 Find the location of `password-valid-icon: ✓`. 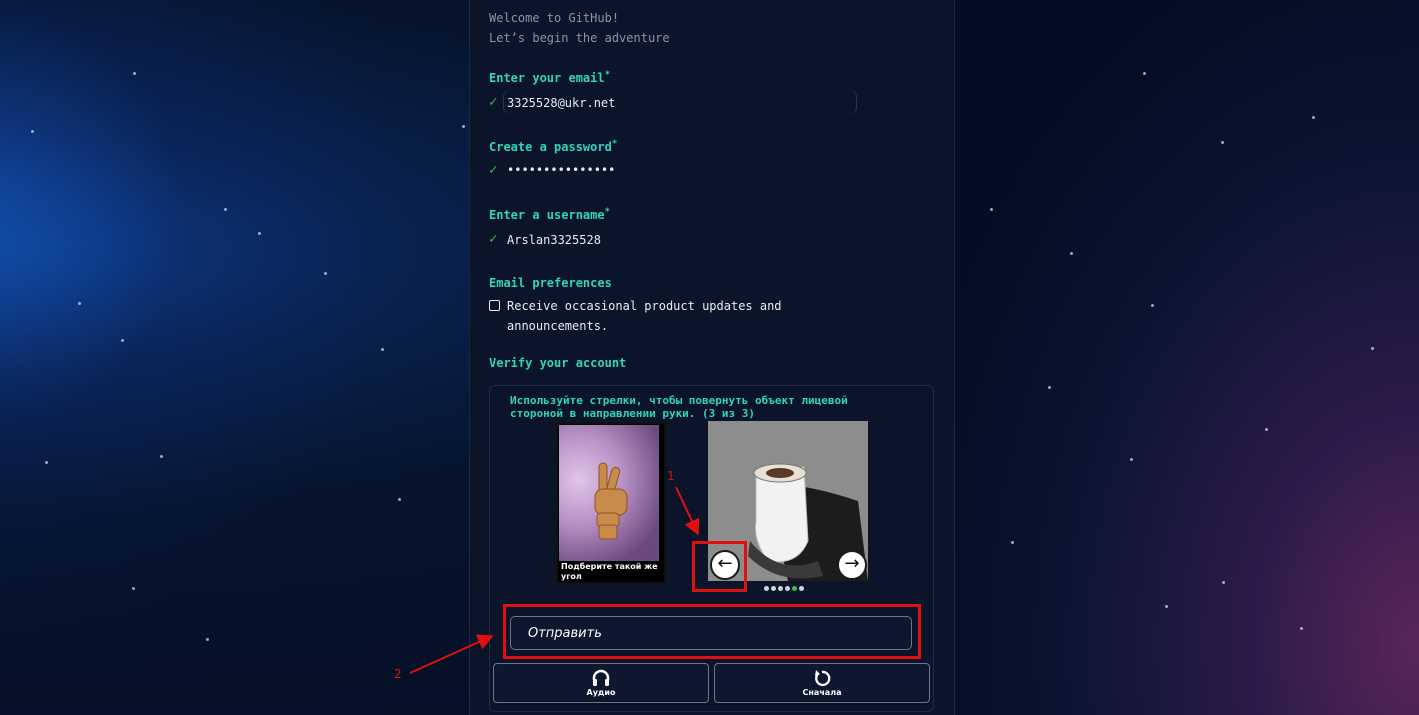

password-valid-icon: ✓ is located at coordinates (493, 170).